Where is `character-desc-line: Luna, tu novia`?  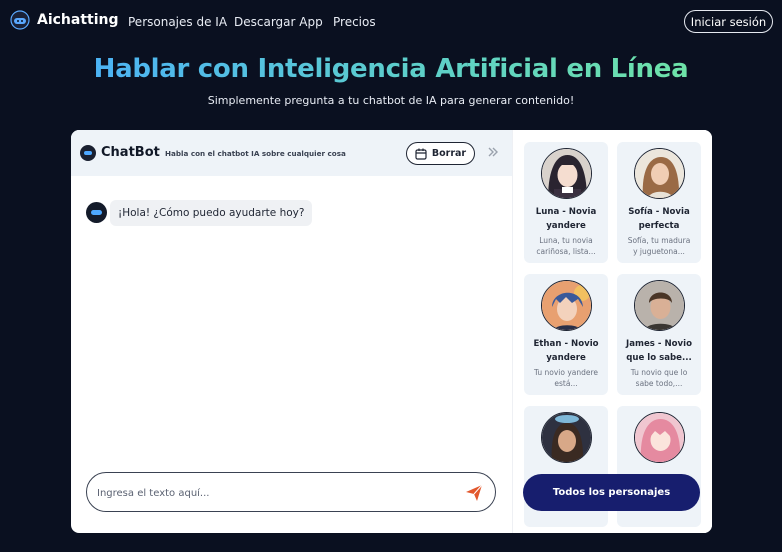 character-desc-line: Luna, tu novia is located at coordinates (566, 240).